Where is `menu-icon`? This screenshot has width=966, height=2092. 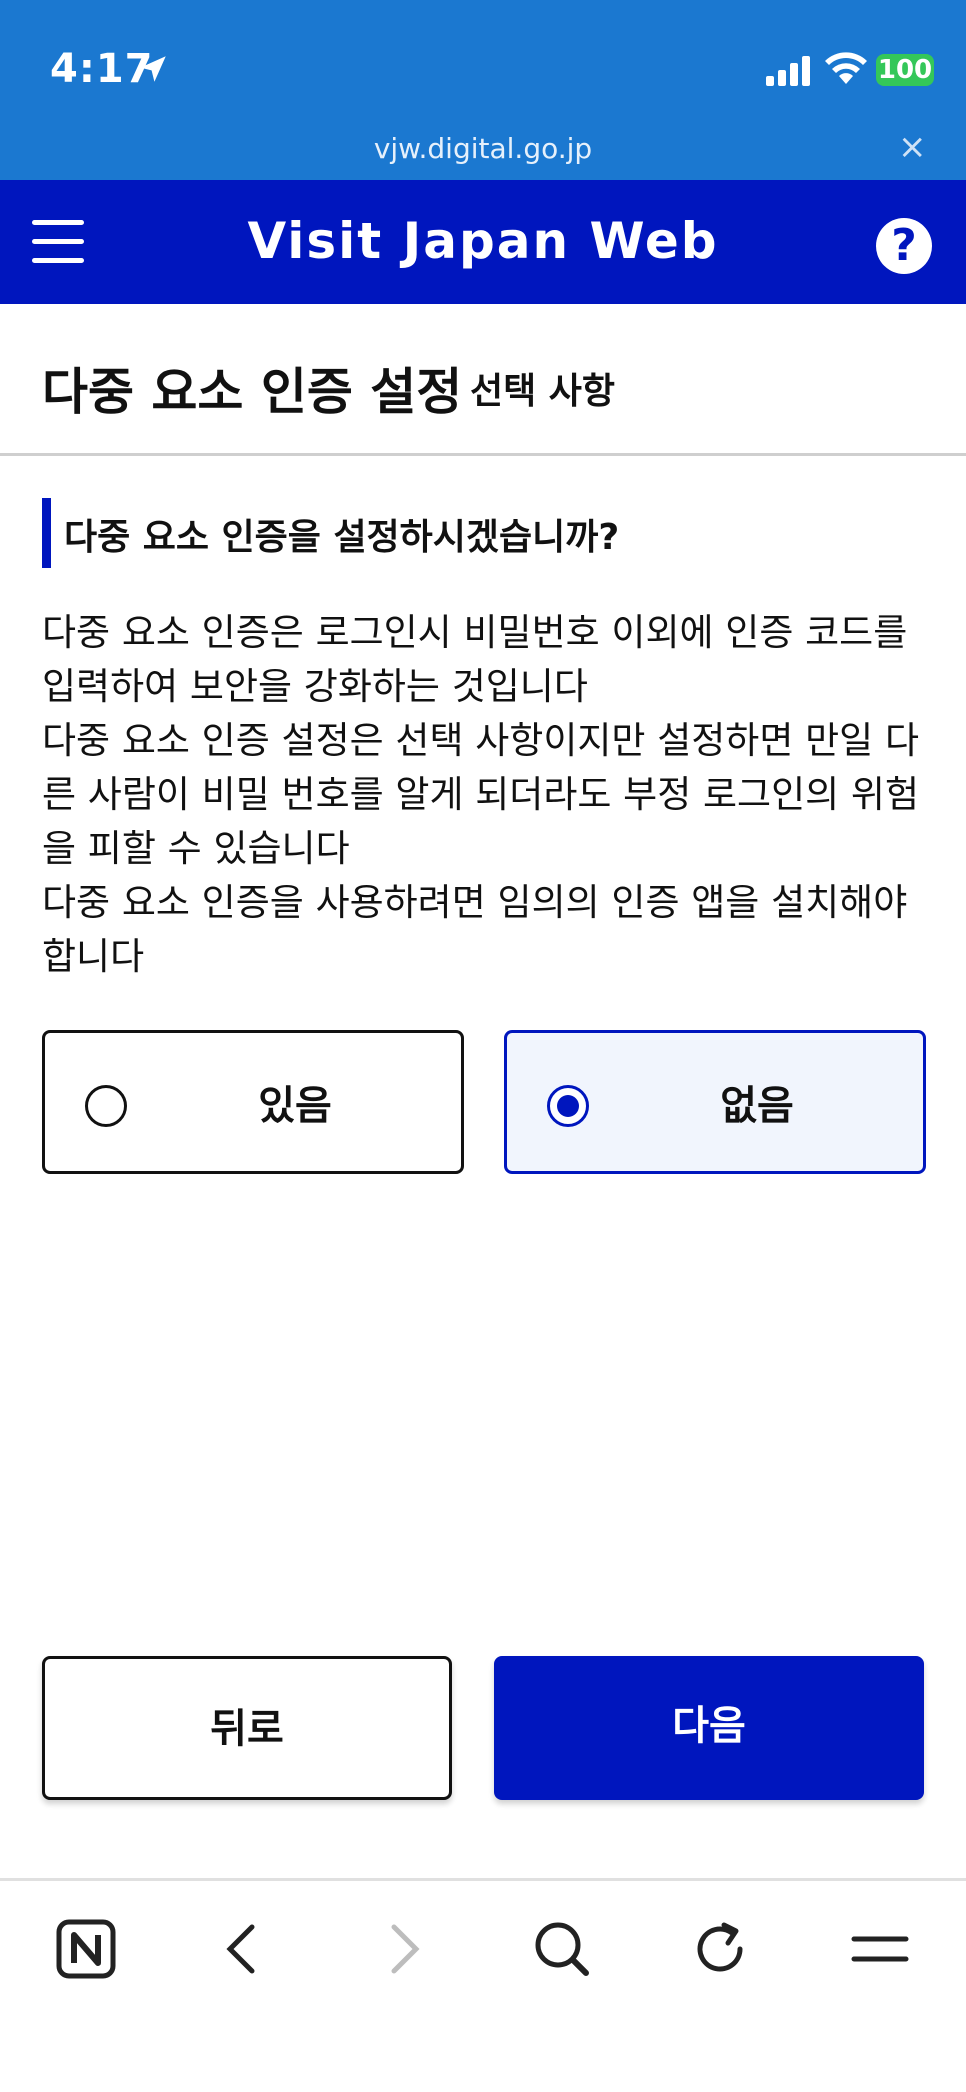 menu-icon is located at coordinates (880, 1949).